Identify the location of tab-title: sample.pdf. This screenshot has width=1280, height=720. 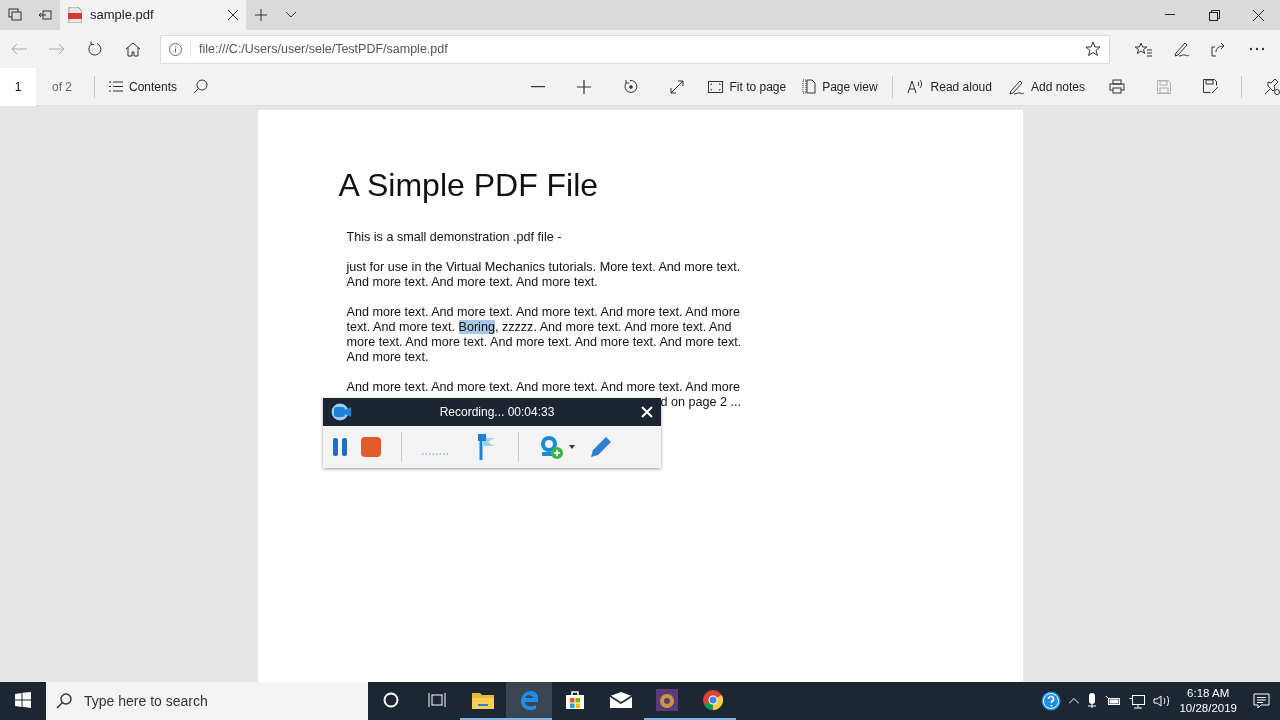
(122, 15).